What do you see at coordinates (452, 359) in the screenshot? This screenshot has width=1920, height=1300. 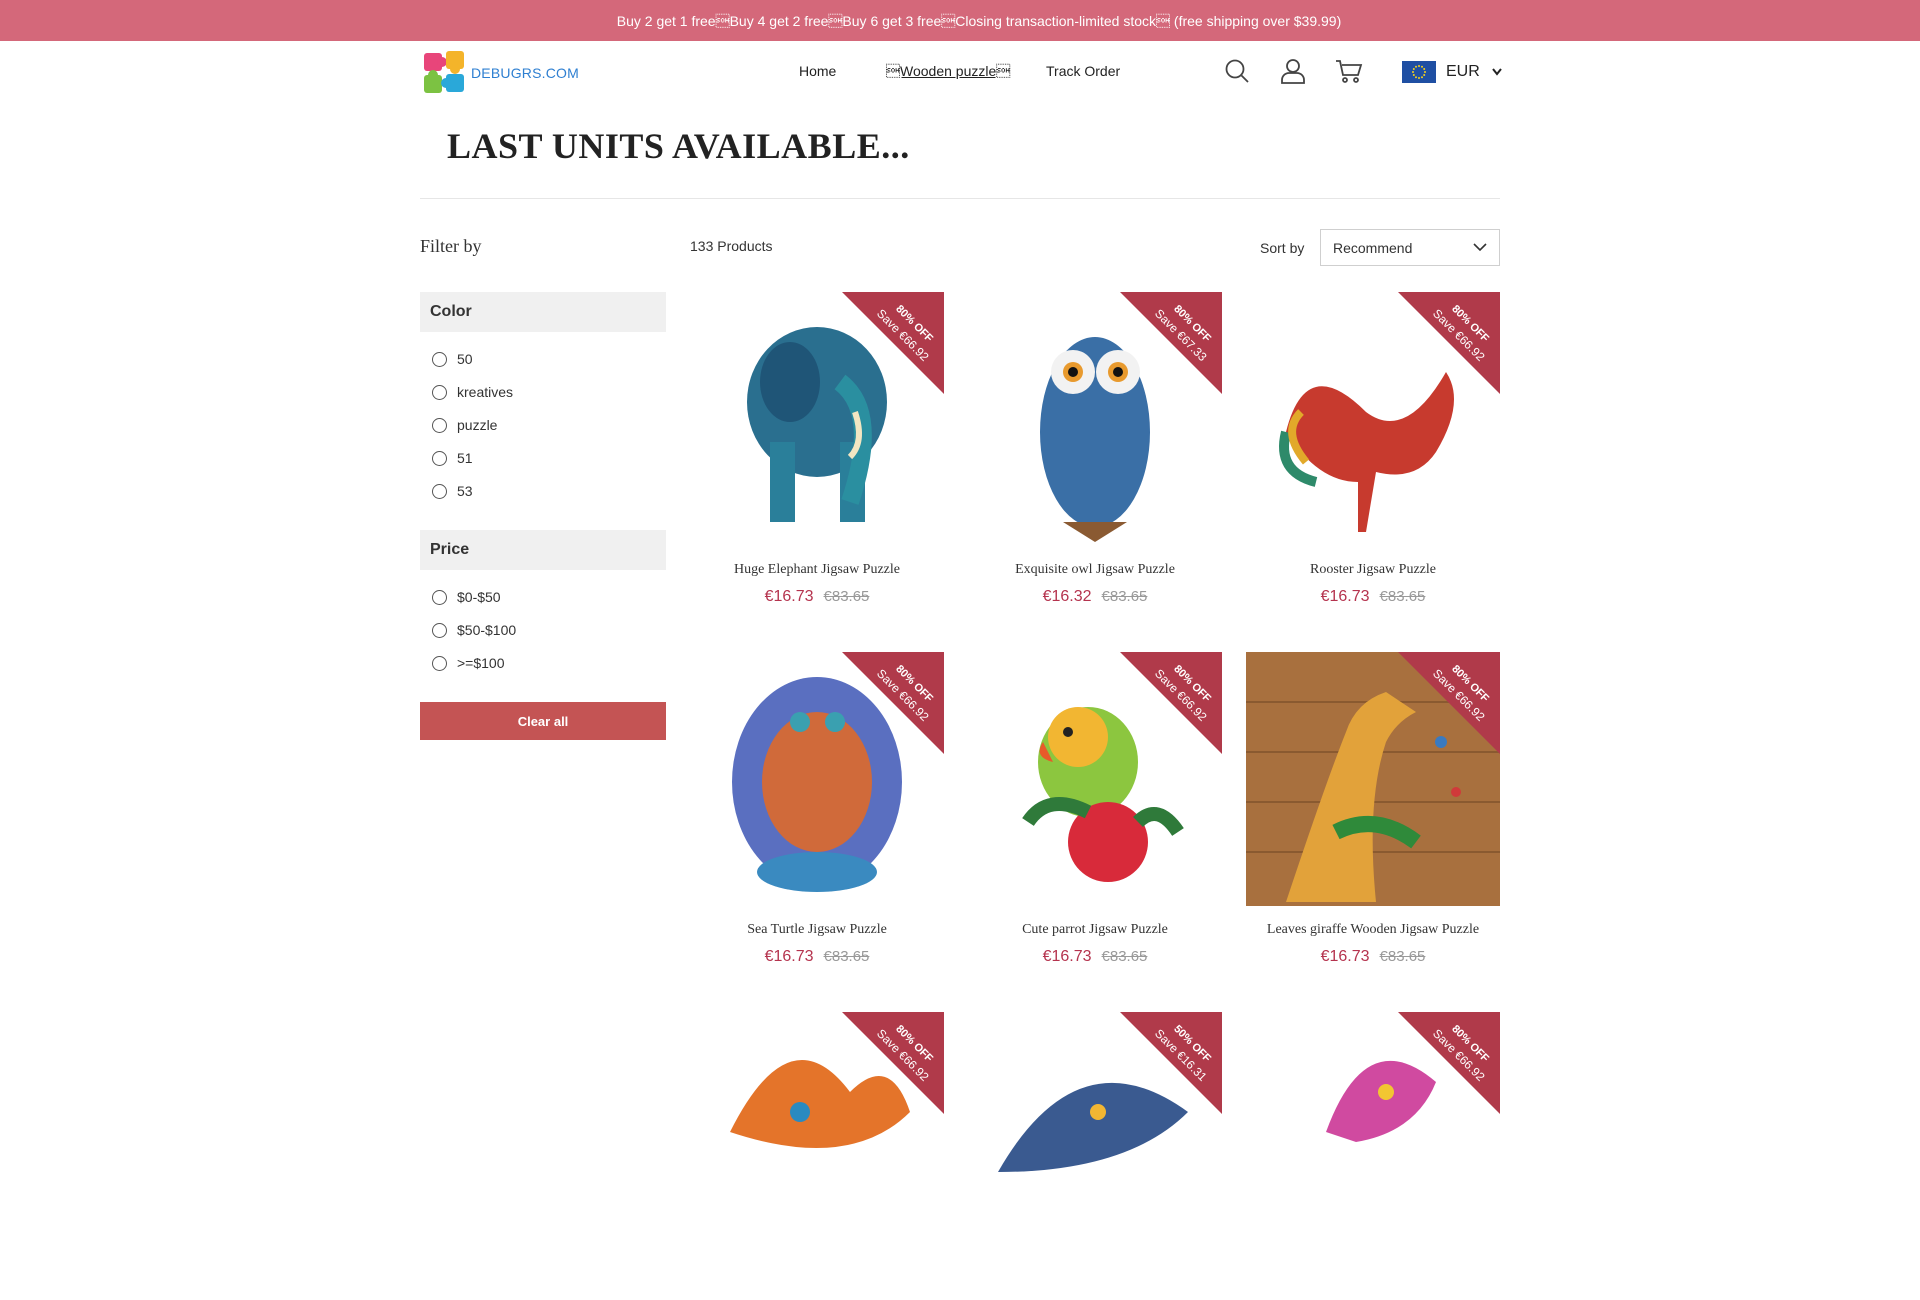 I see `color-option: 50` at bounding box center [452, 359].